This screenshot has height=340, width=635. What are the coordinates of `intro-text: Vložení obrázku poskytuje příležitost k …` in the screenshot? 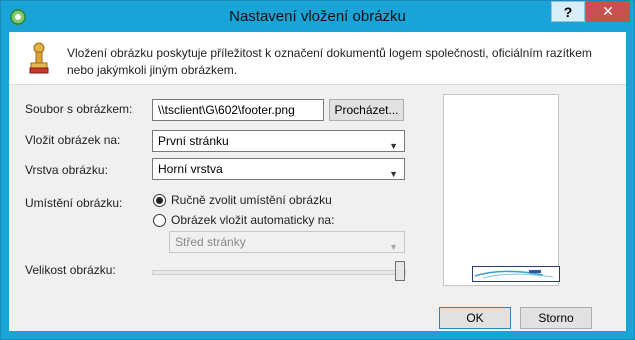 It's located at (329, 61).